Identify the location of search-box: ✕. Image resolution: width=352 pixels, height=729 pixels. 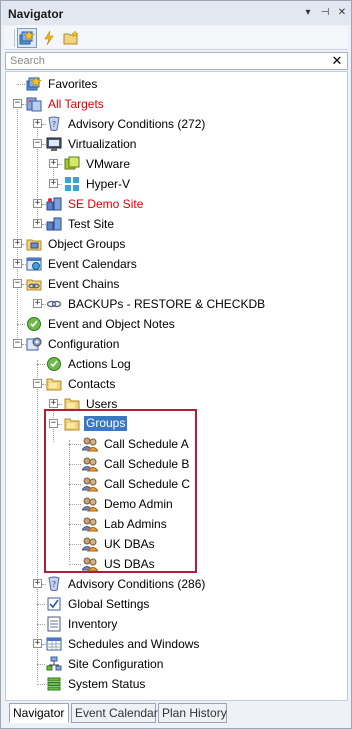
(176, 61).